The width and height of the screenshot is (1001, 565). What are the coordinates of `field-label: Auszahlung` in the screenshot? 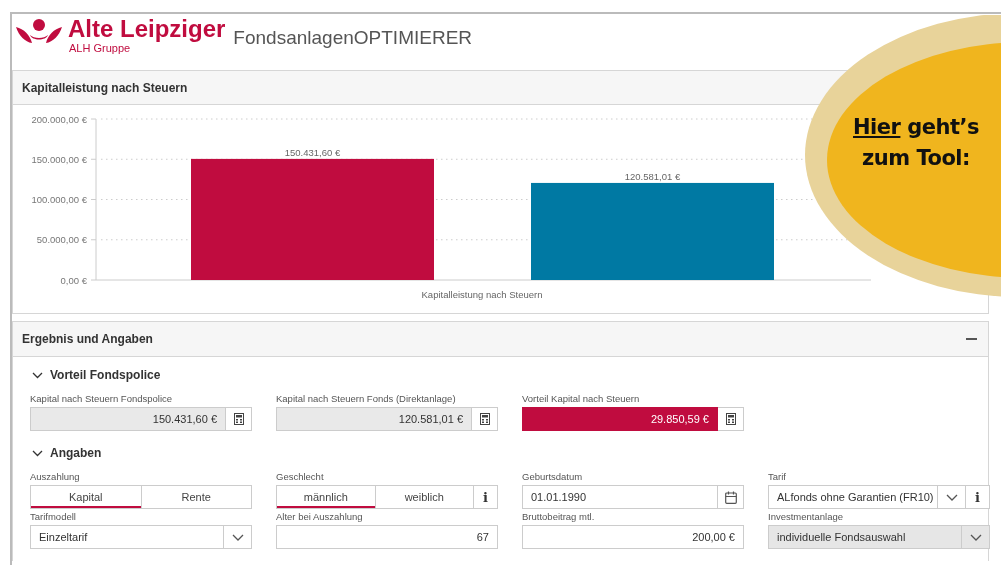 It's located at (55, 477).